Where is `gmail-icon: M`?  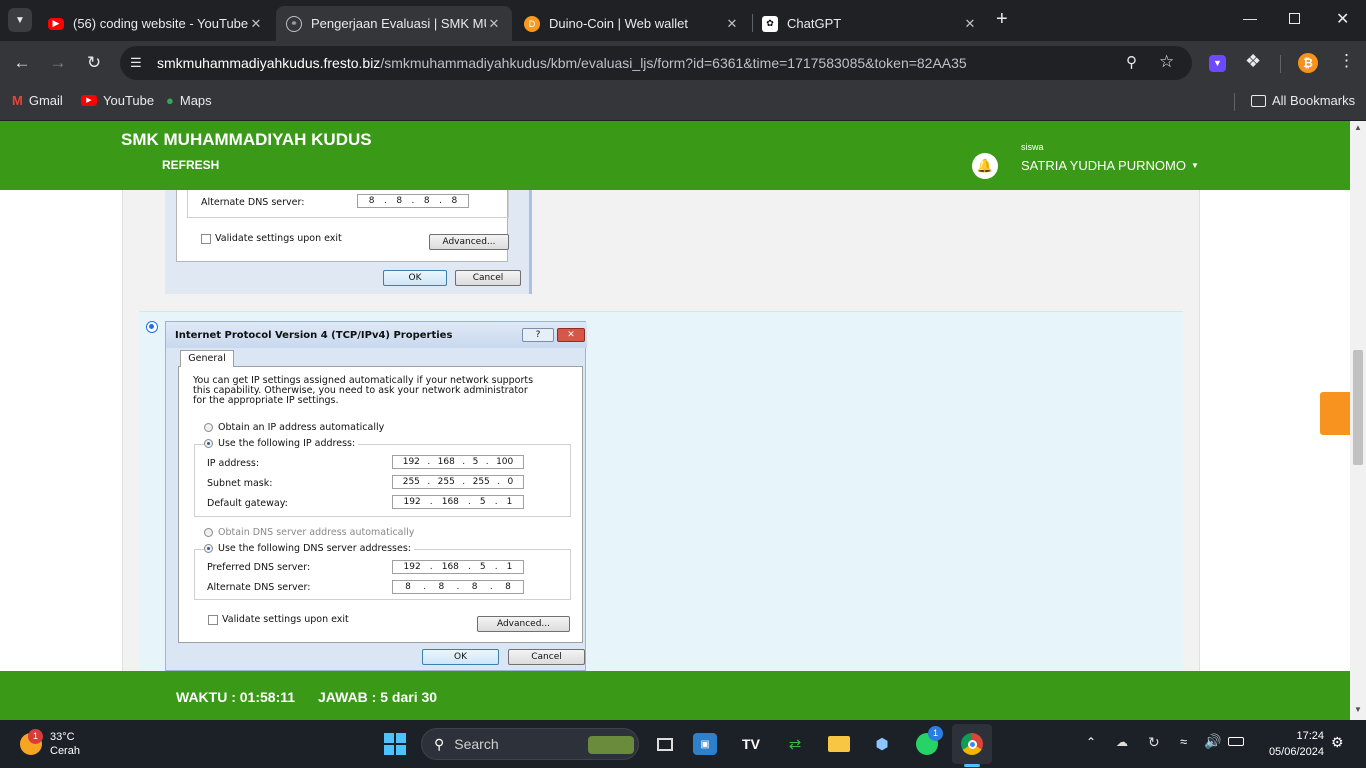 gmail-icon: M is located at coordinates (17, 100).